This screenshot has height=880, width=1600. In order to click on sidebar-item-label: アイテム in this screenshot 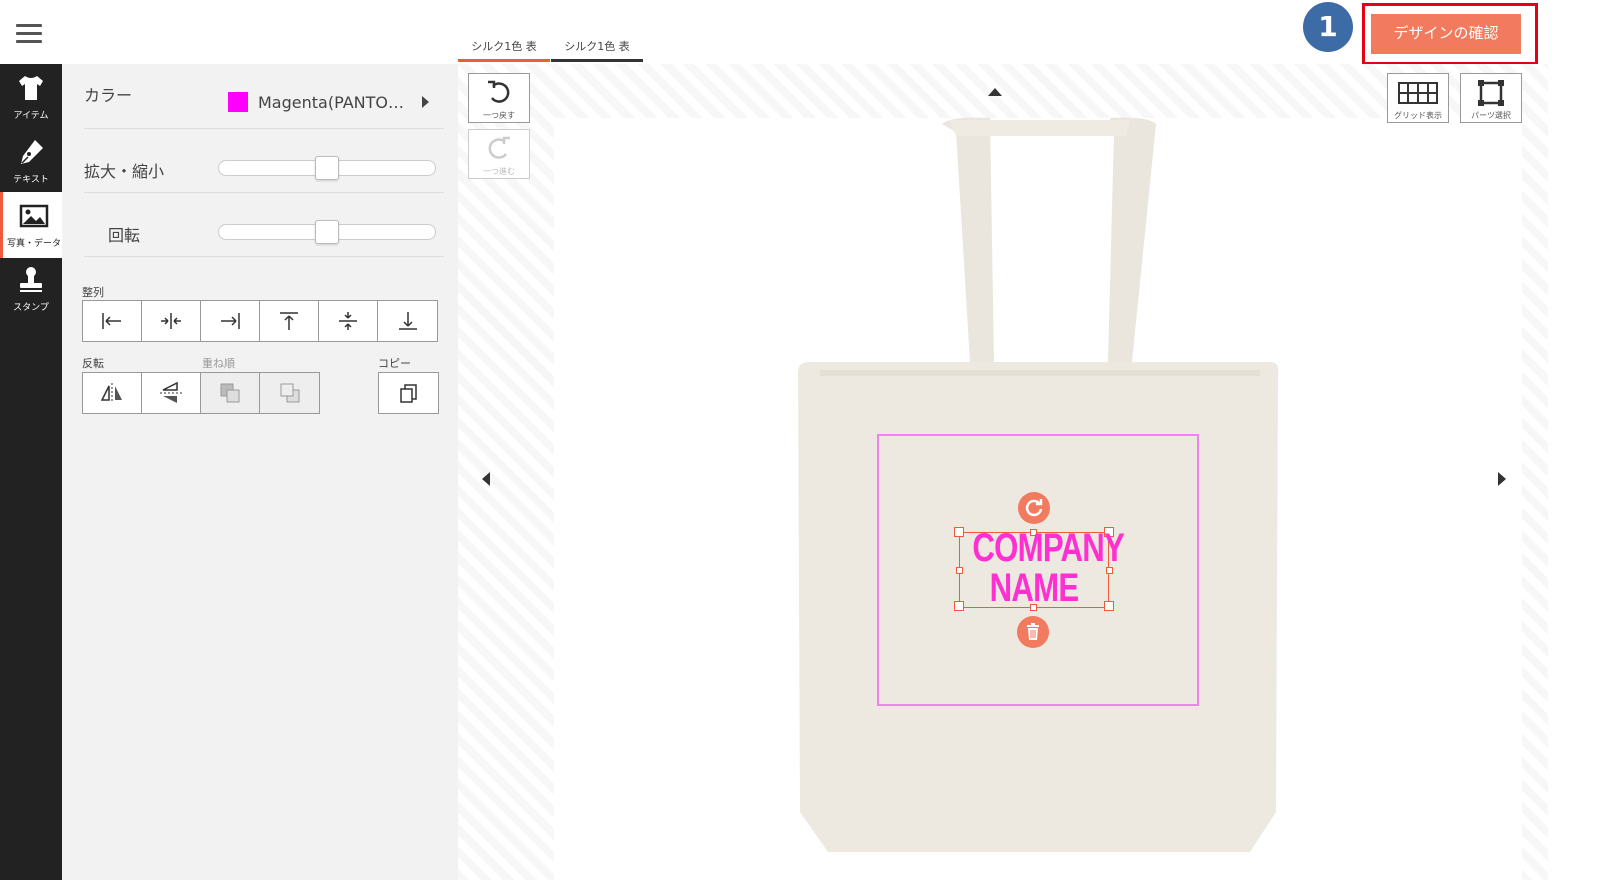, I will do `click(31, 116)`.